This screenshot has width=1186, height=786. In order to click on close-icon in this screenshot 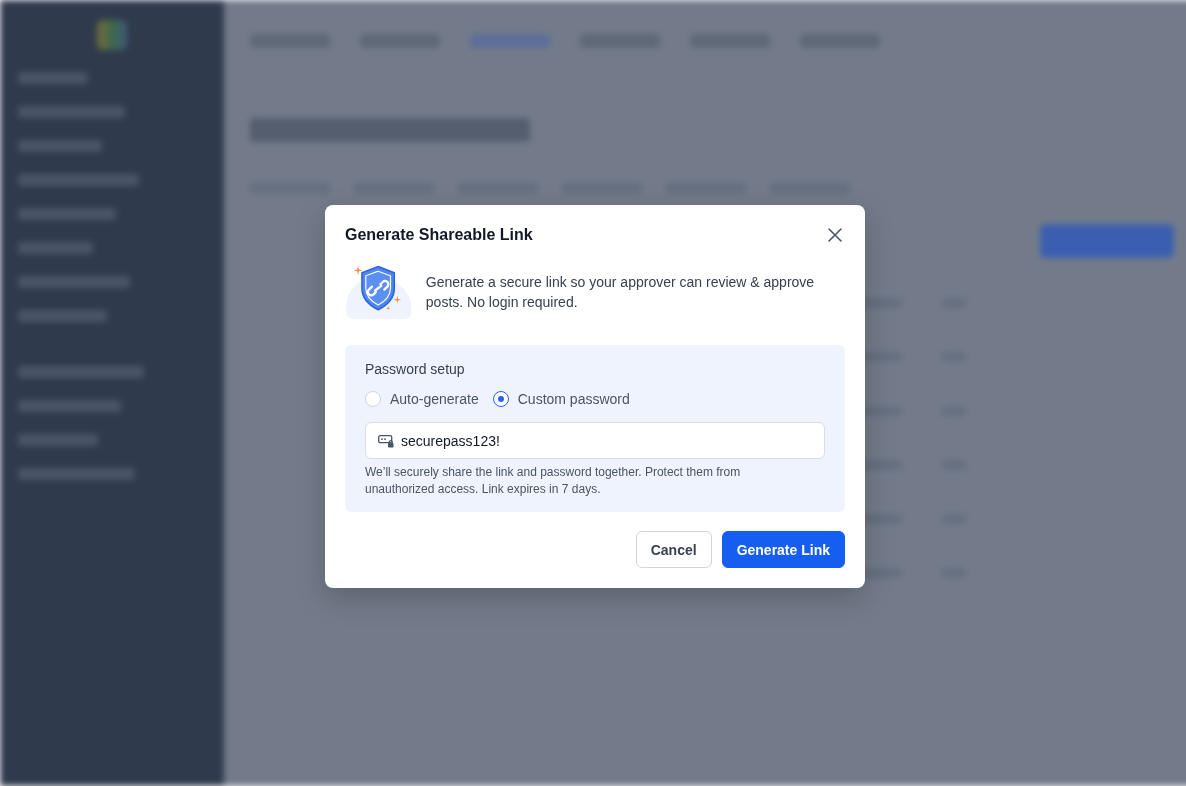, I will do `click(835, 235)`.